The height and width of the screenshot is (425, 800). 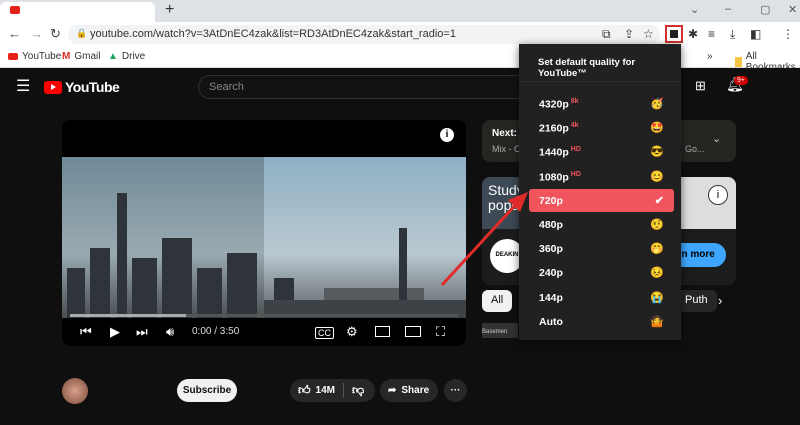 I want to click on channel-avatar, so click(x=75, y=391).